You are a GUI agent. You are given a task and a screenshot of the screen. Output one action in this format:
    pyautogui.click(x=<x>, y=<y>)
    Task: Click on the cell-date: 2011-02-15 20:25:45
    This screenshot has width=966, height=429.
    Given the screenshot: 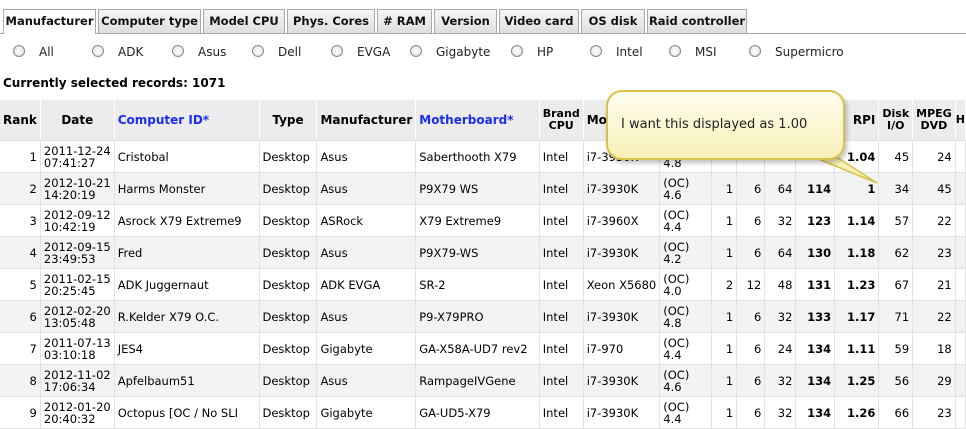 What is the action you would take?
    pyautogui.click(x=77, y=284)
    